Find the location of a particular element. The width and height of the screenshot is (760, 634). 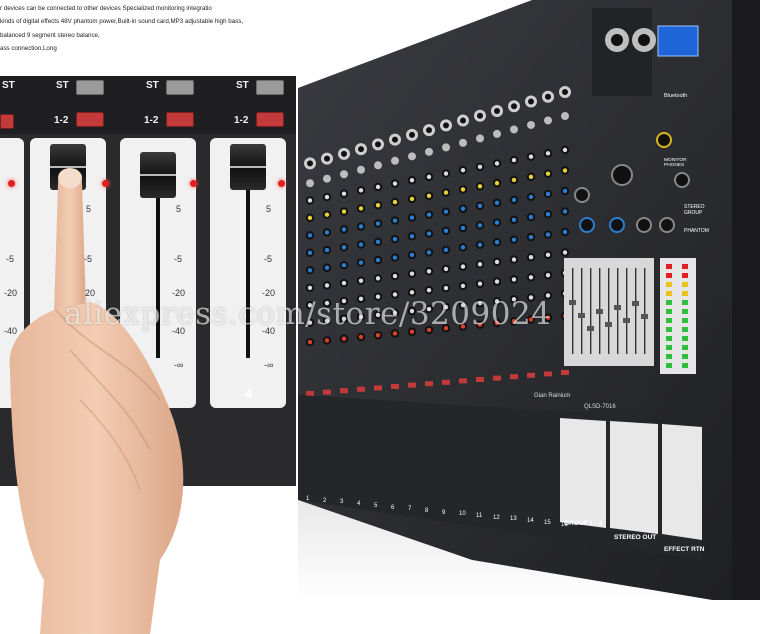

tick-label: -5 is located at coordinates (268, 259).